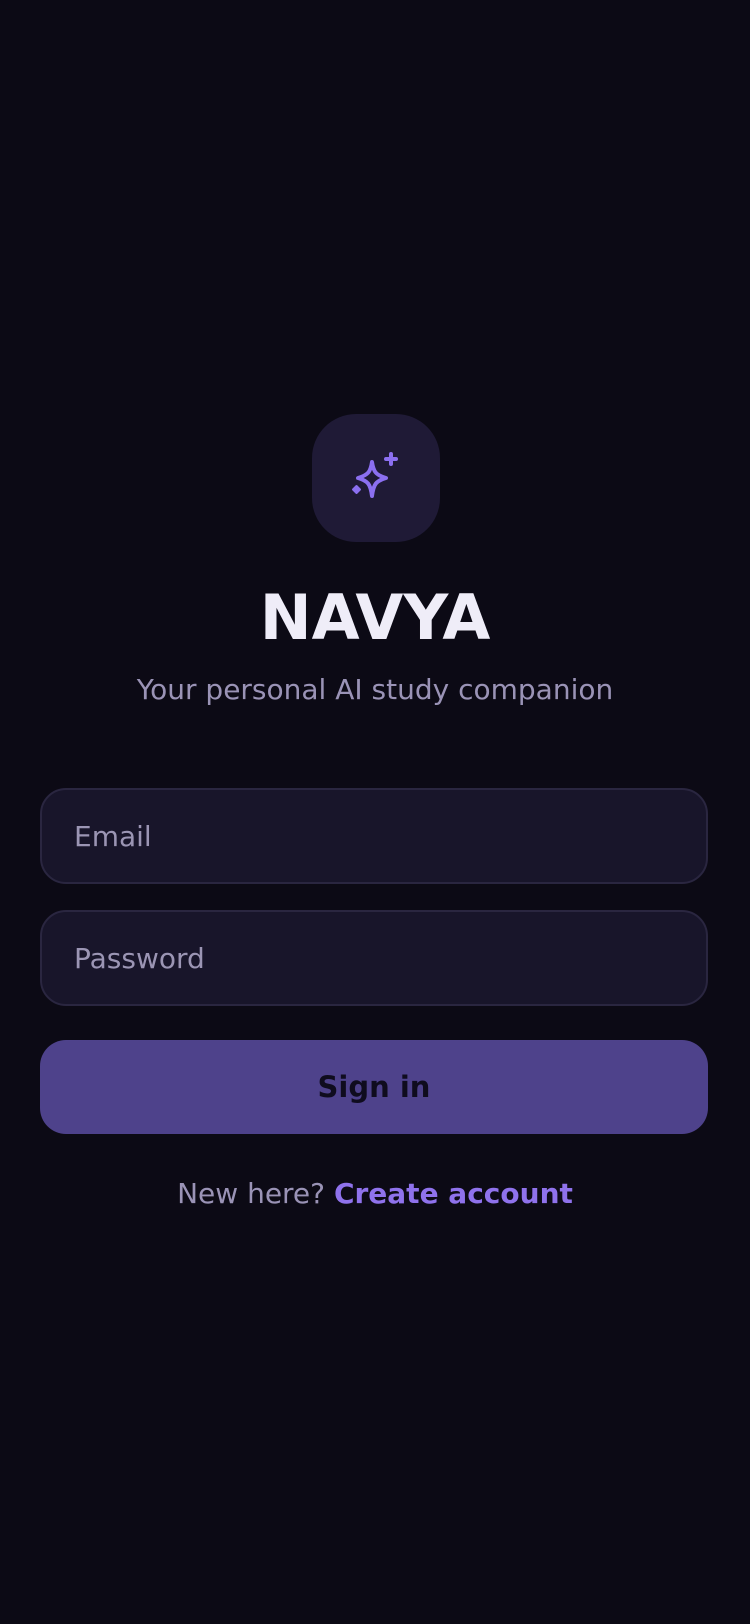 This screenshot has height=1624, width=750. I want to click on app-logo, so click(376, 478).